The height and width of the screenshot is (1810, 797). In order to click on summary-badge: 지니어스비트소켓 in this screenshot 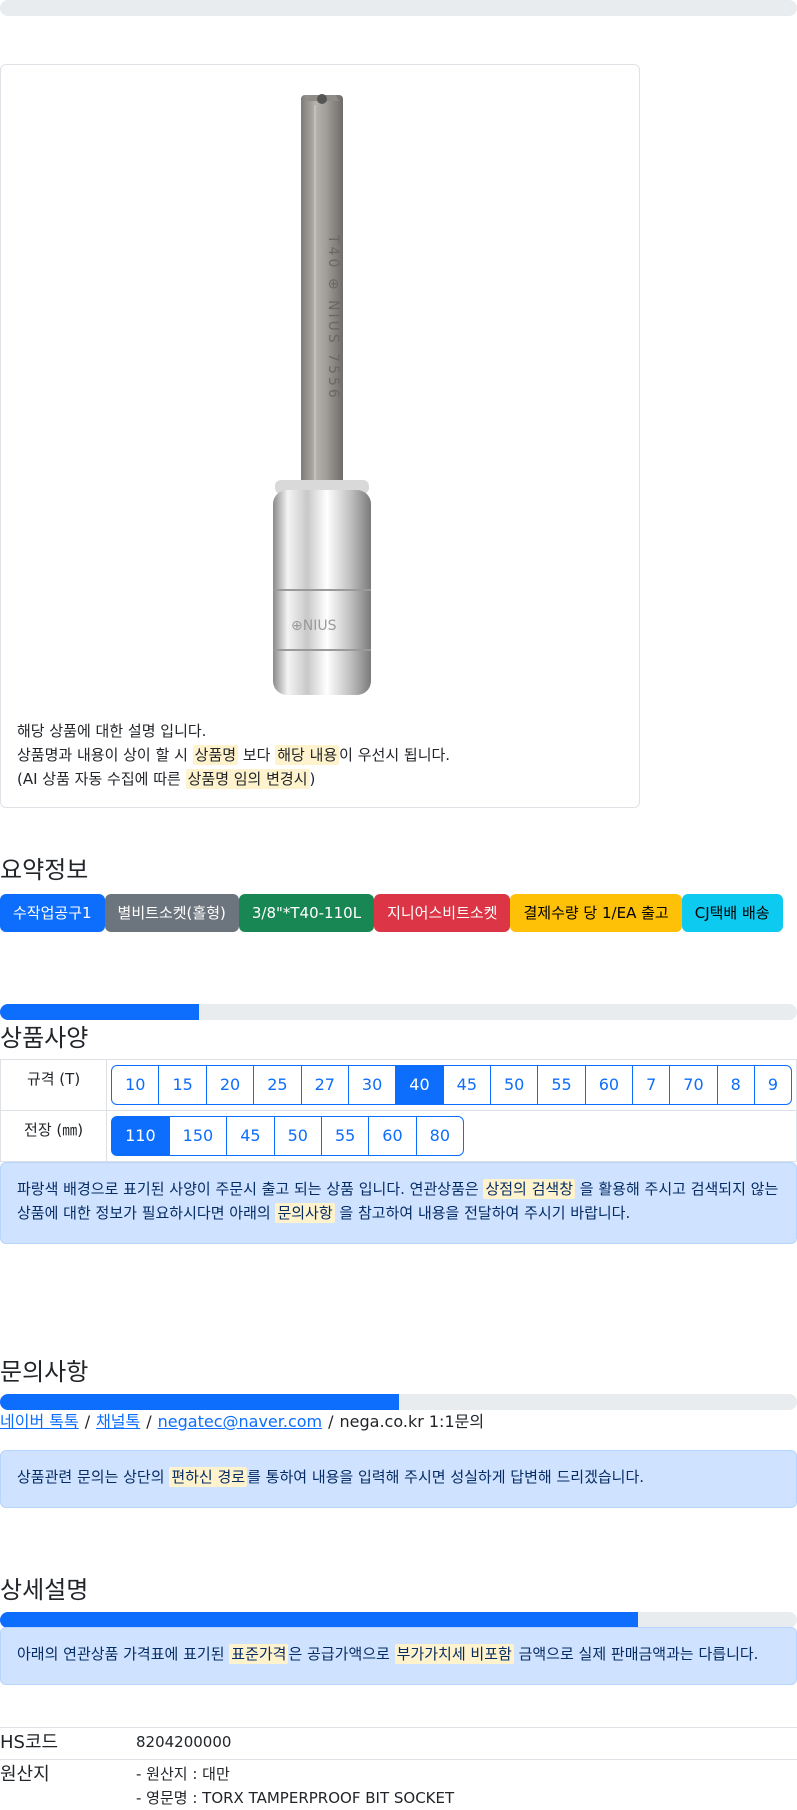, I will do `click(442, 913)`.